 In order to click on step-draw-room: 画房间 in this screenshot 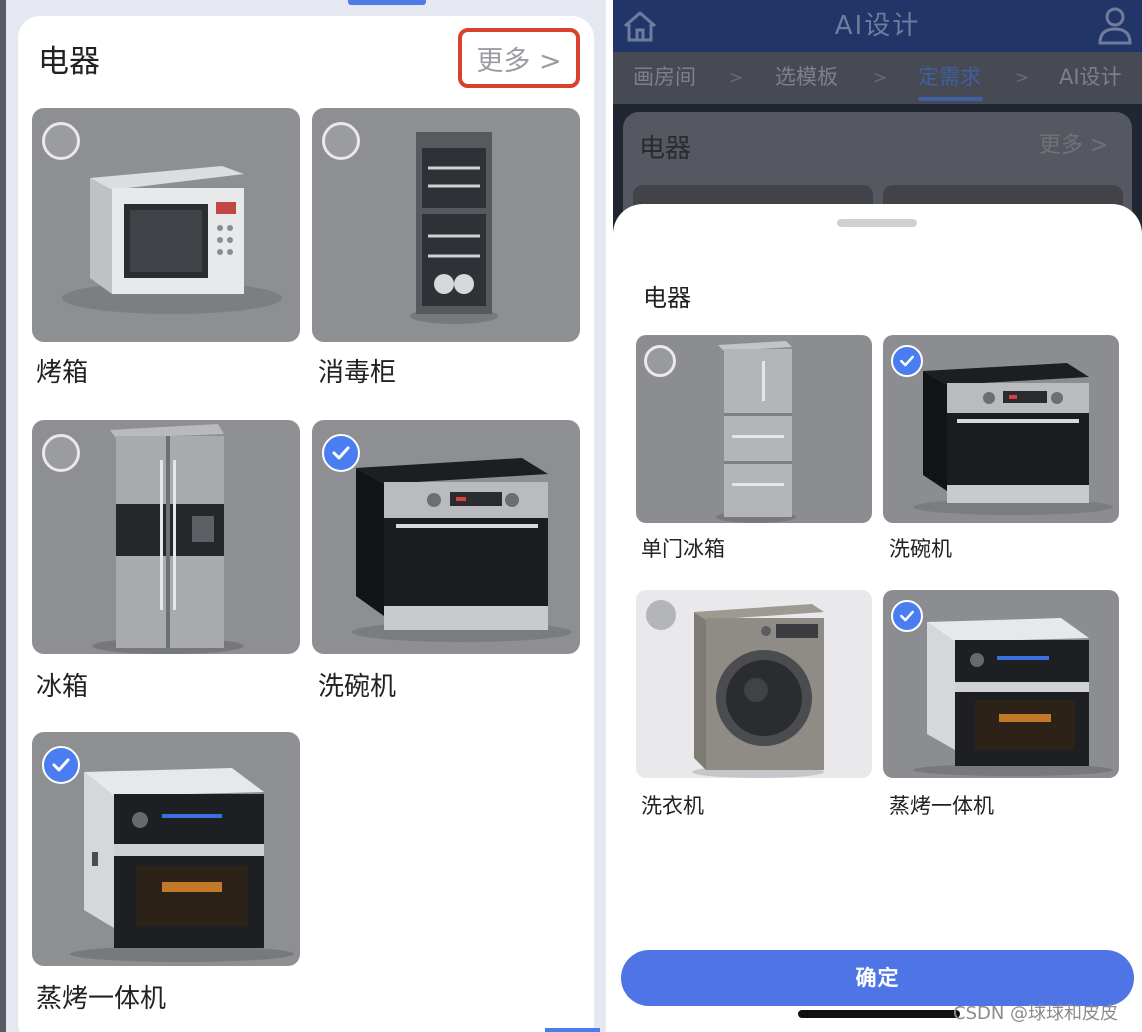, I will do `click(664, 77)`.